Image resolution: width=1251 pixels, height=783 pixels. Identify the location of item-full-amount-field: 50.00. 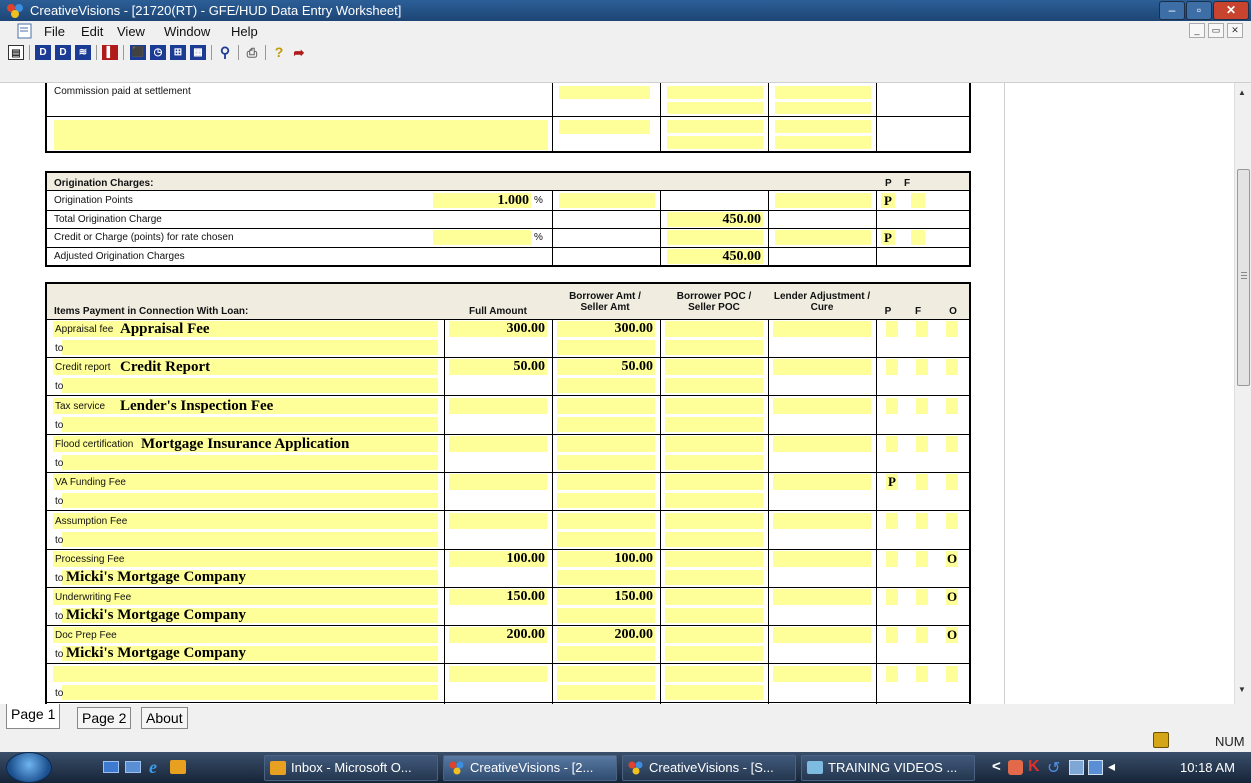
(498, 367).